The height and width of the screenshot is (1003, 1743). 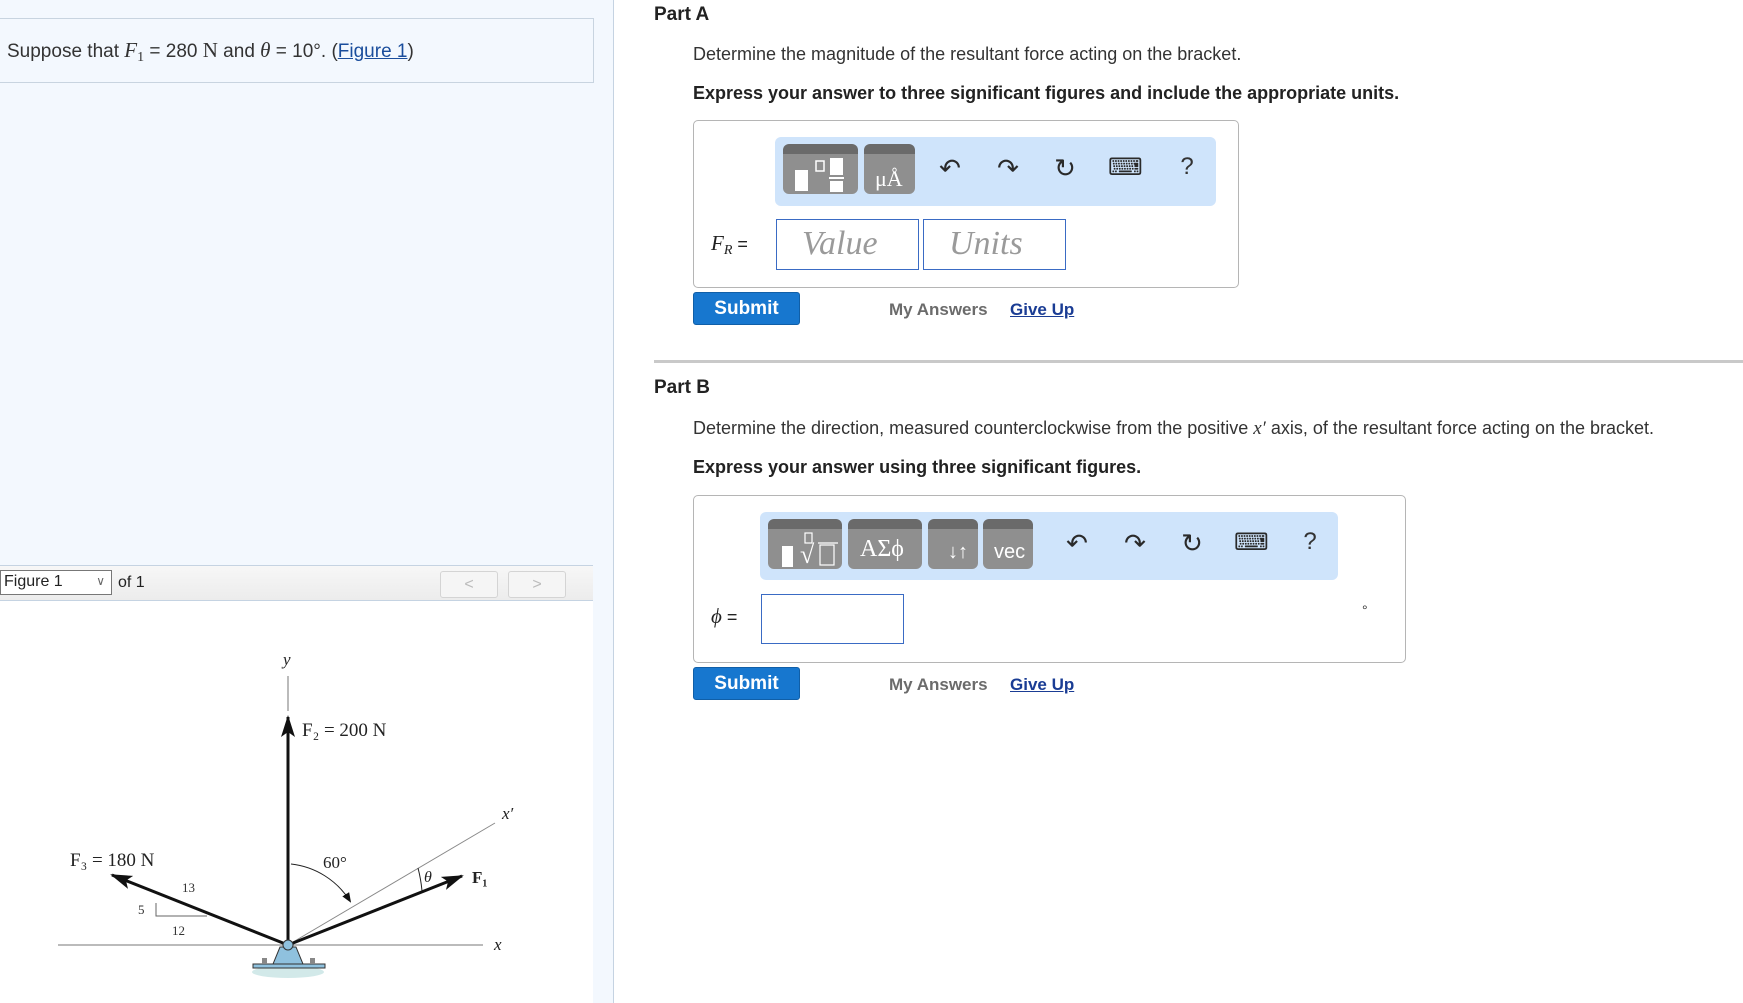 What do you see at coordinates (682, 14) in the screenshot?
I see `part-a-title: Part A` at bounding box center [682, 14].